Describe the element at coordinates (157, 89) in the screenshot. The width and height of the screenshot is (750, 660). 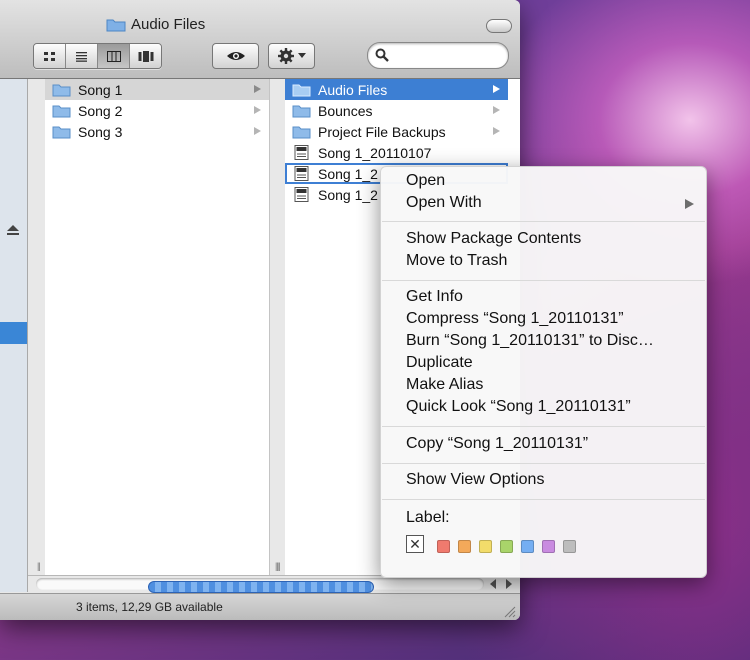
I see `list-item: Song 1` at that location.